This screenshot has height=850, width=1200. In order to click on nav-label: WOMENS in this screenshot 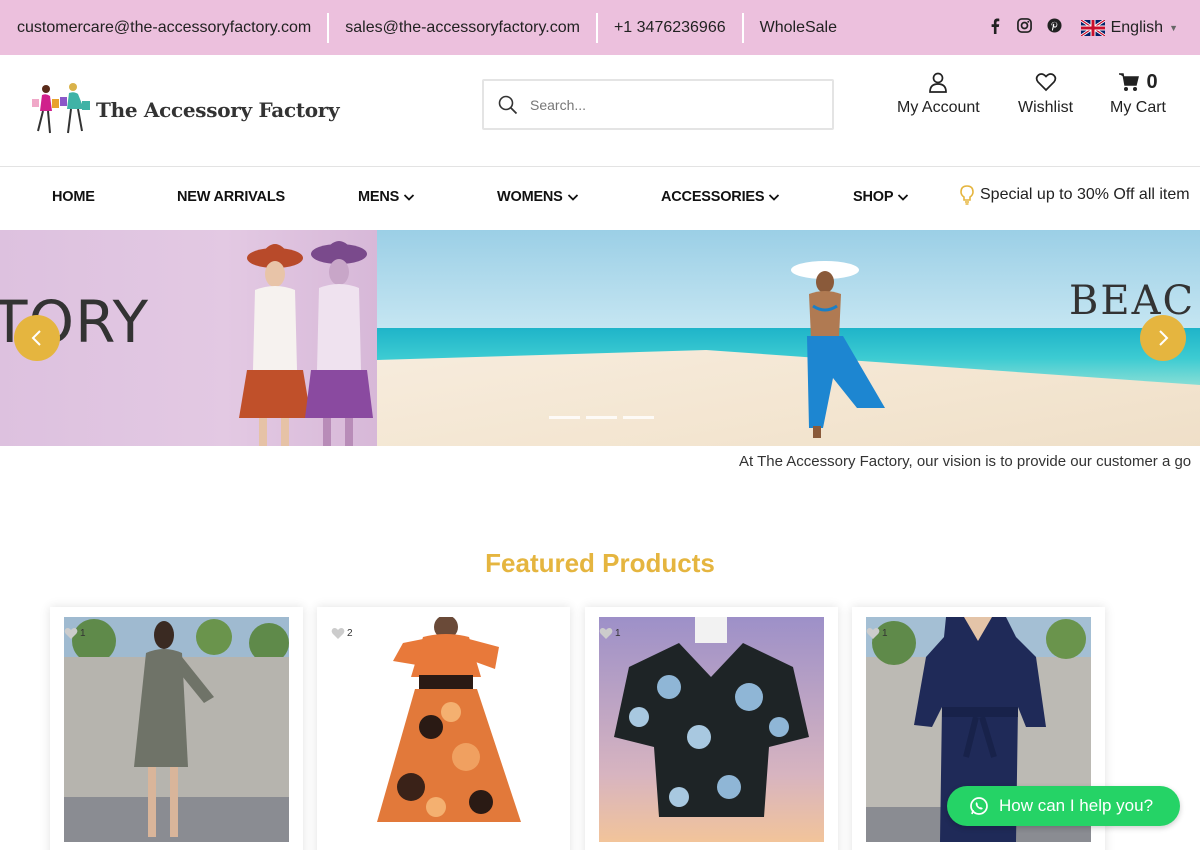, I will do `click(530, 197)`.